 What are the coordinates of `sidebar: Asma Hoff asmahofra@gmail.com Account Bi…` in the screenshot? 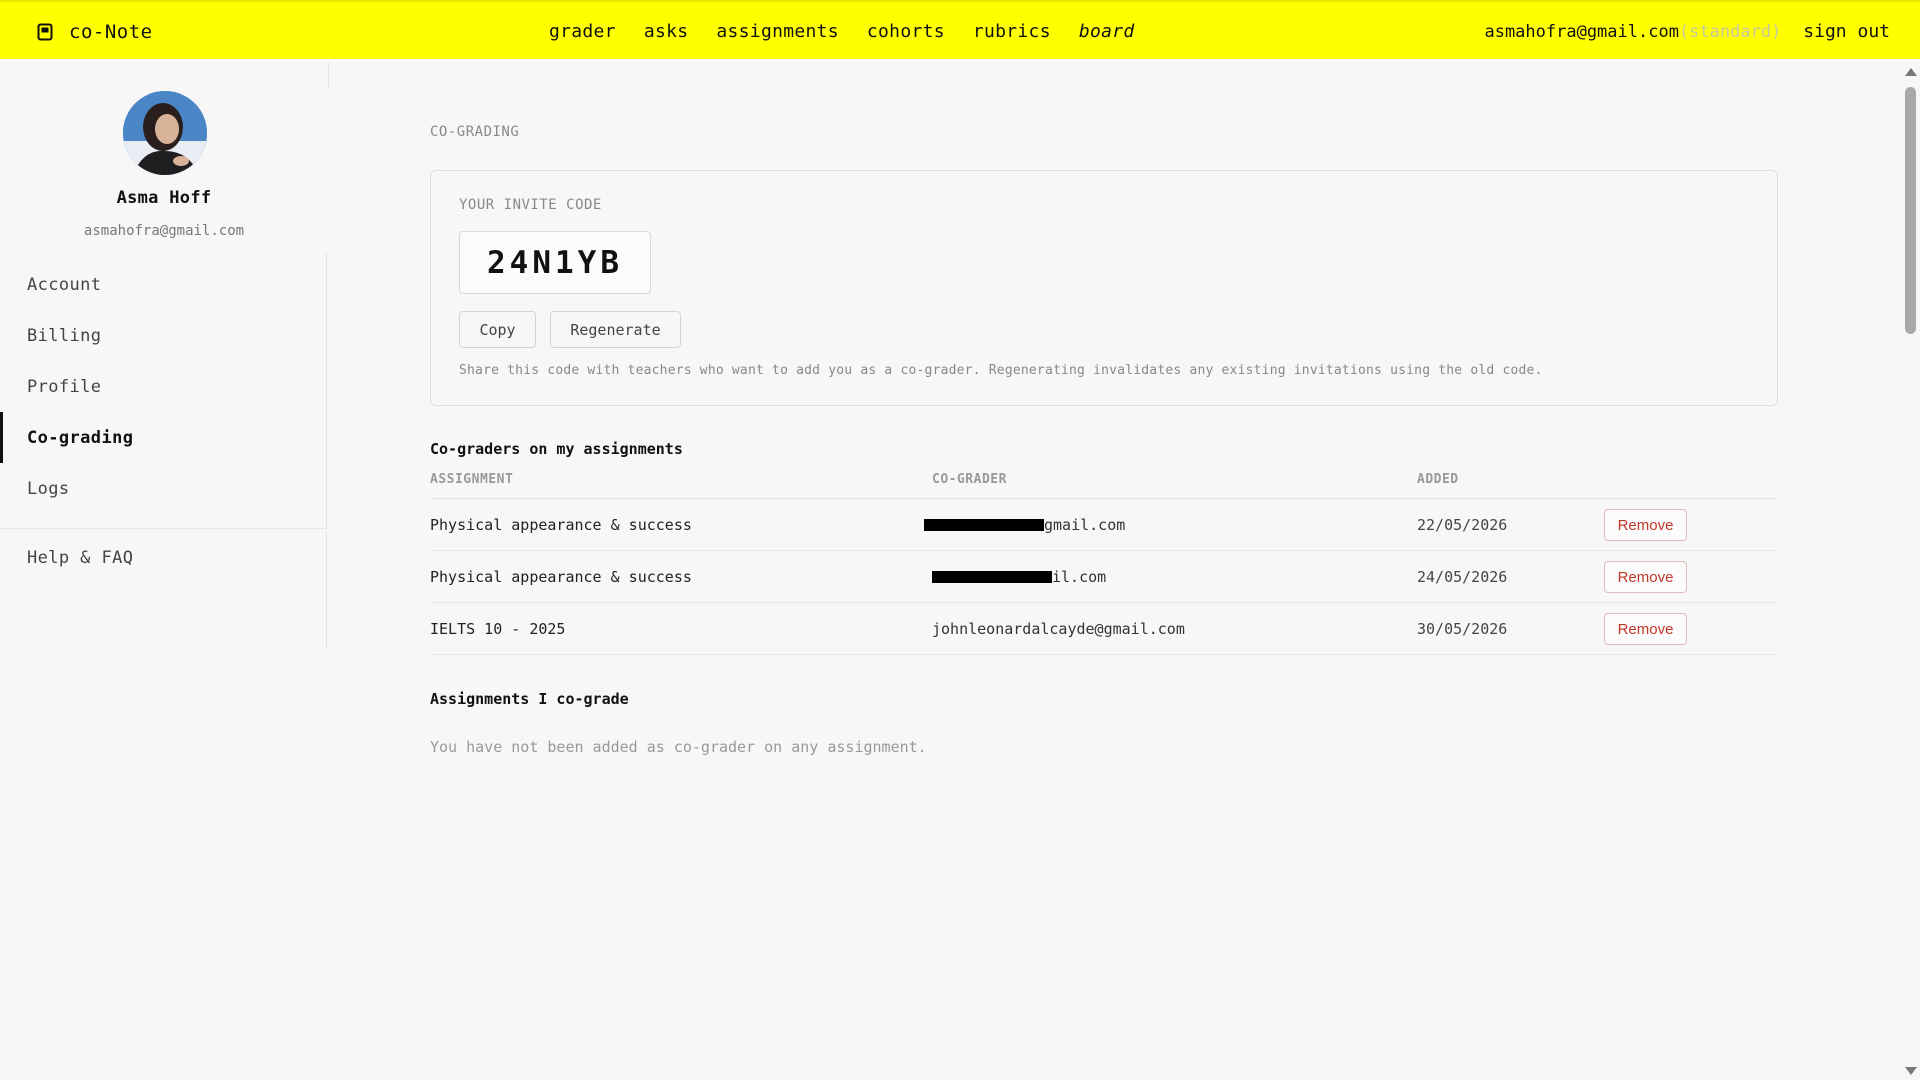 It's located at (163, 354).